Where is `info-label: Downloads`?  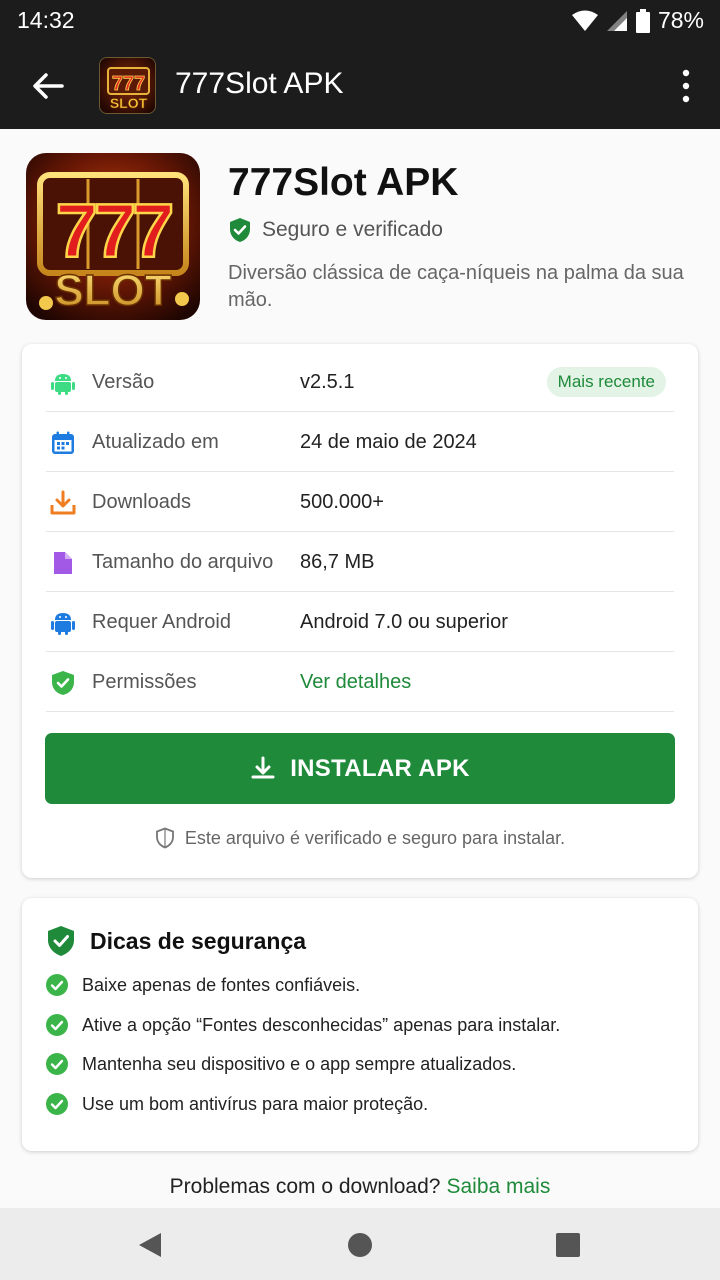
info-label: Downloads is located at coordinates (141, 502).